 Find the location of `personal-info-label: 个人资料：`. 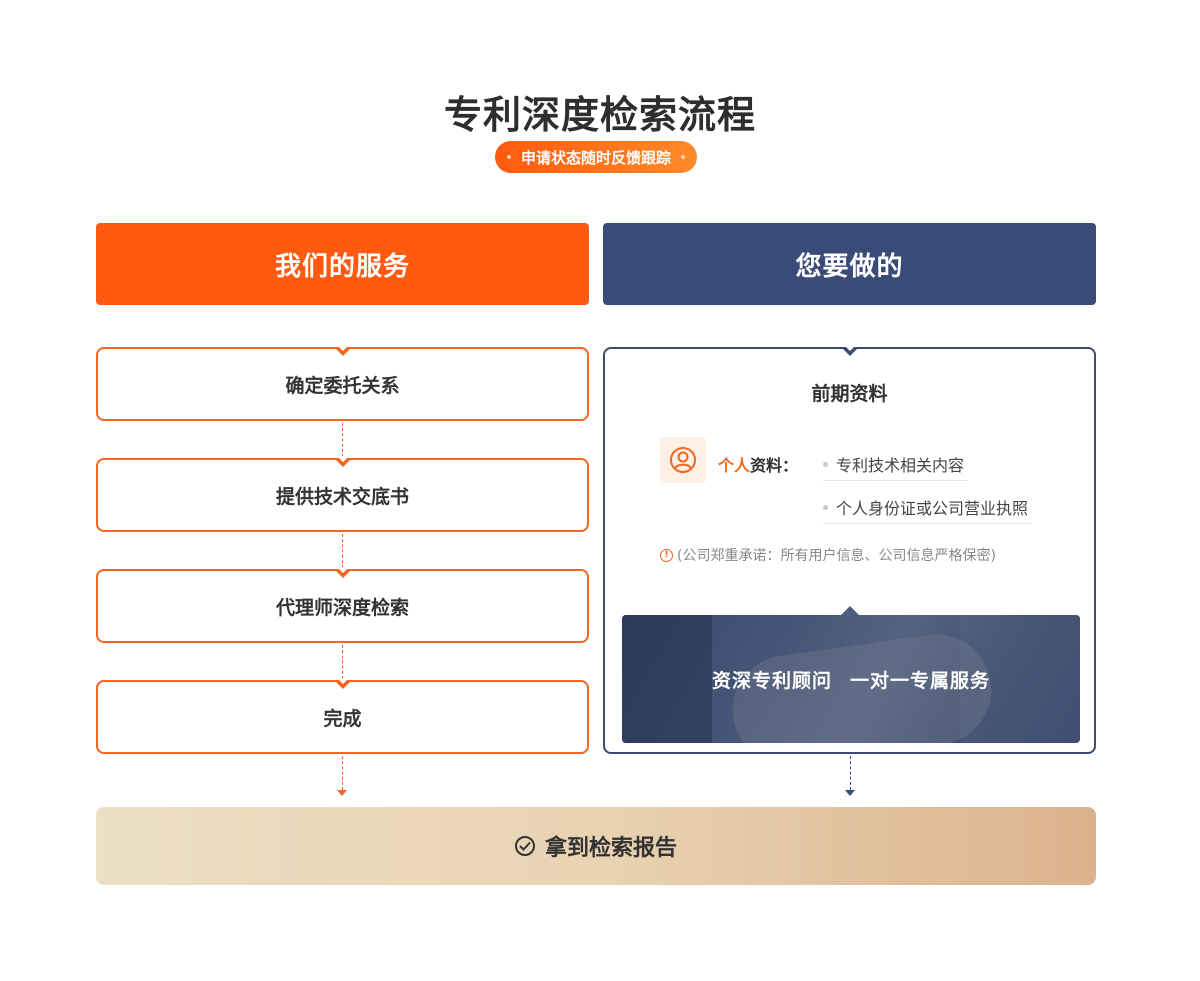

personal-info-label: 个人资料： is located at coordinates (758, 464).